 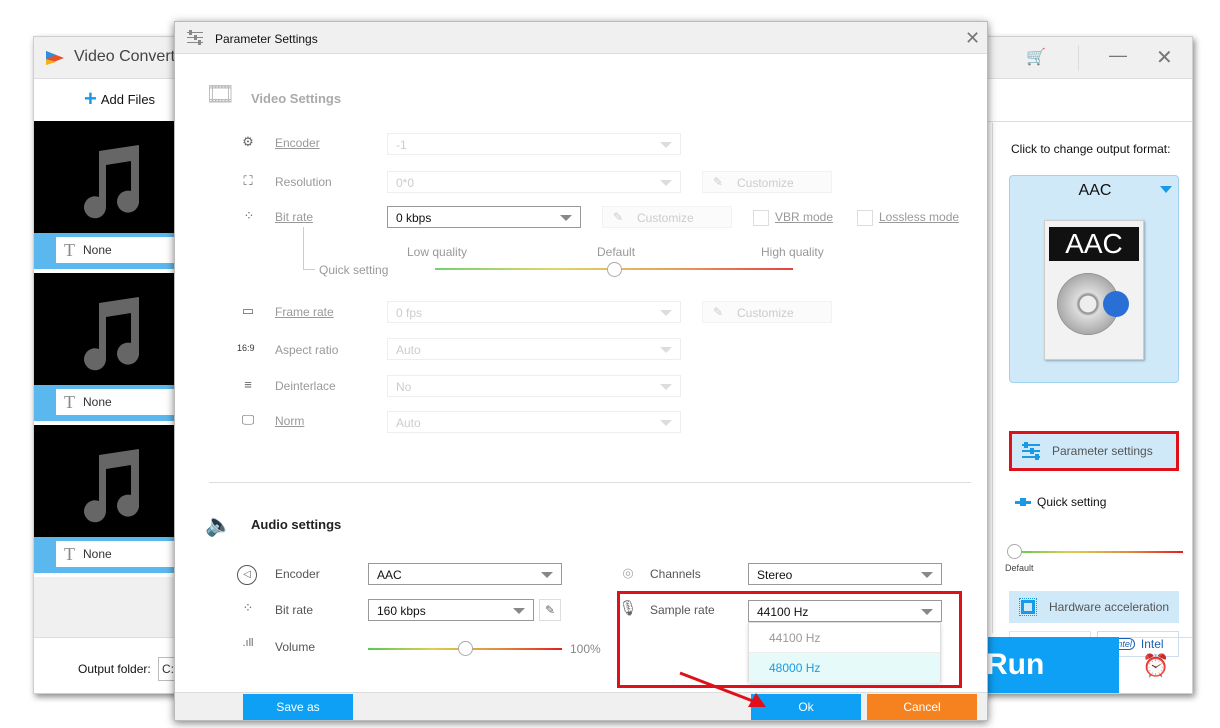 I want to click on chip-icon, so click(x=1028, y=607).